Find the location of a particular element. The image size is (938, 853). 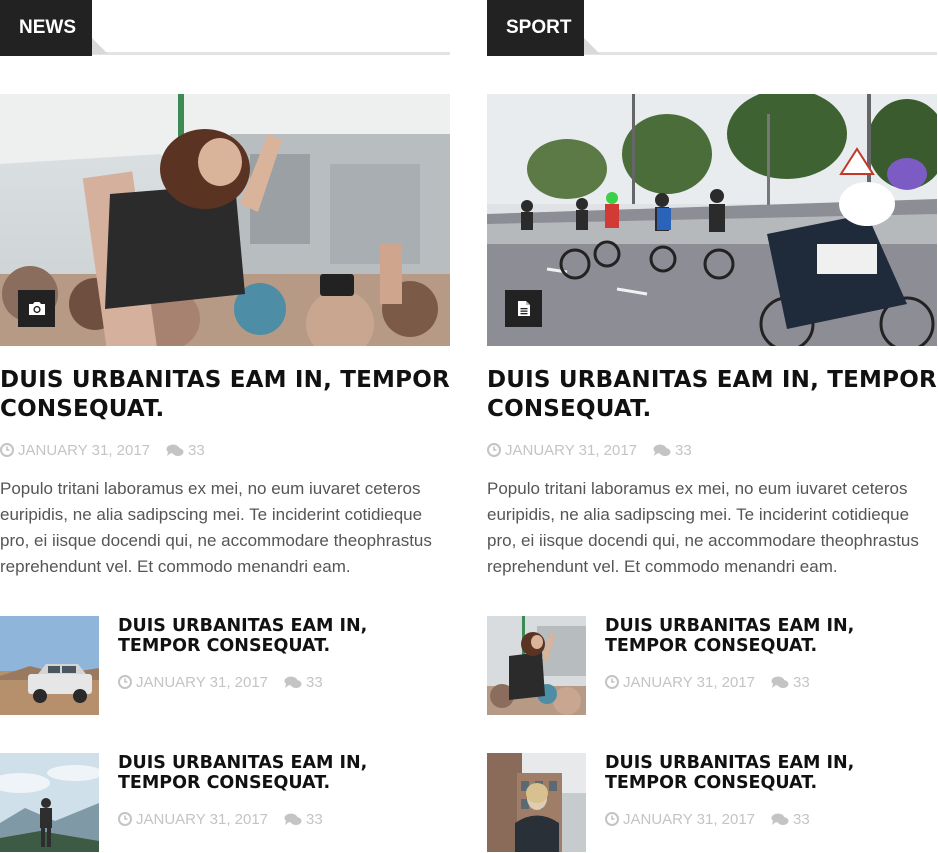

suv-desert-photo is located at coordinates (49, 665).